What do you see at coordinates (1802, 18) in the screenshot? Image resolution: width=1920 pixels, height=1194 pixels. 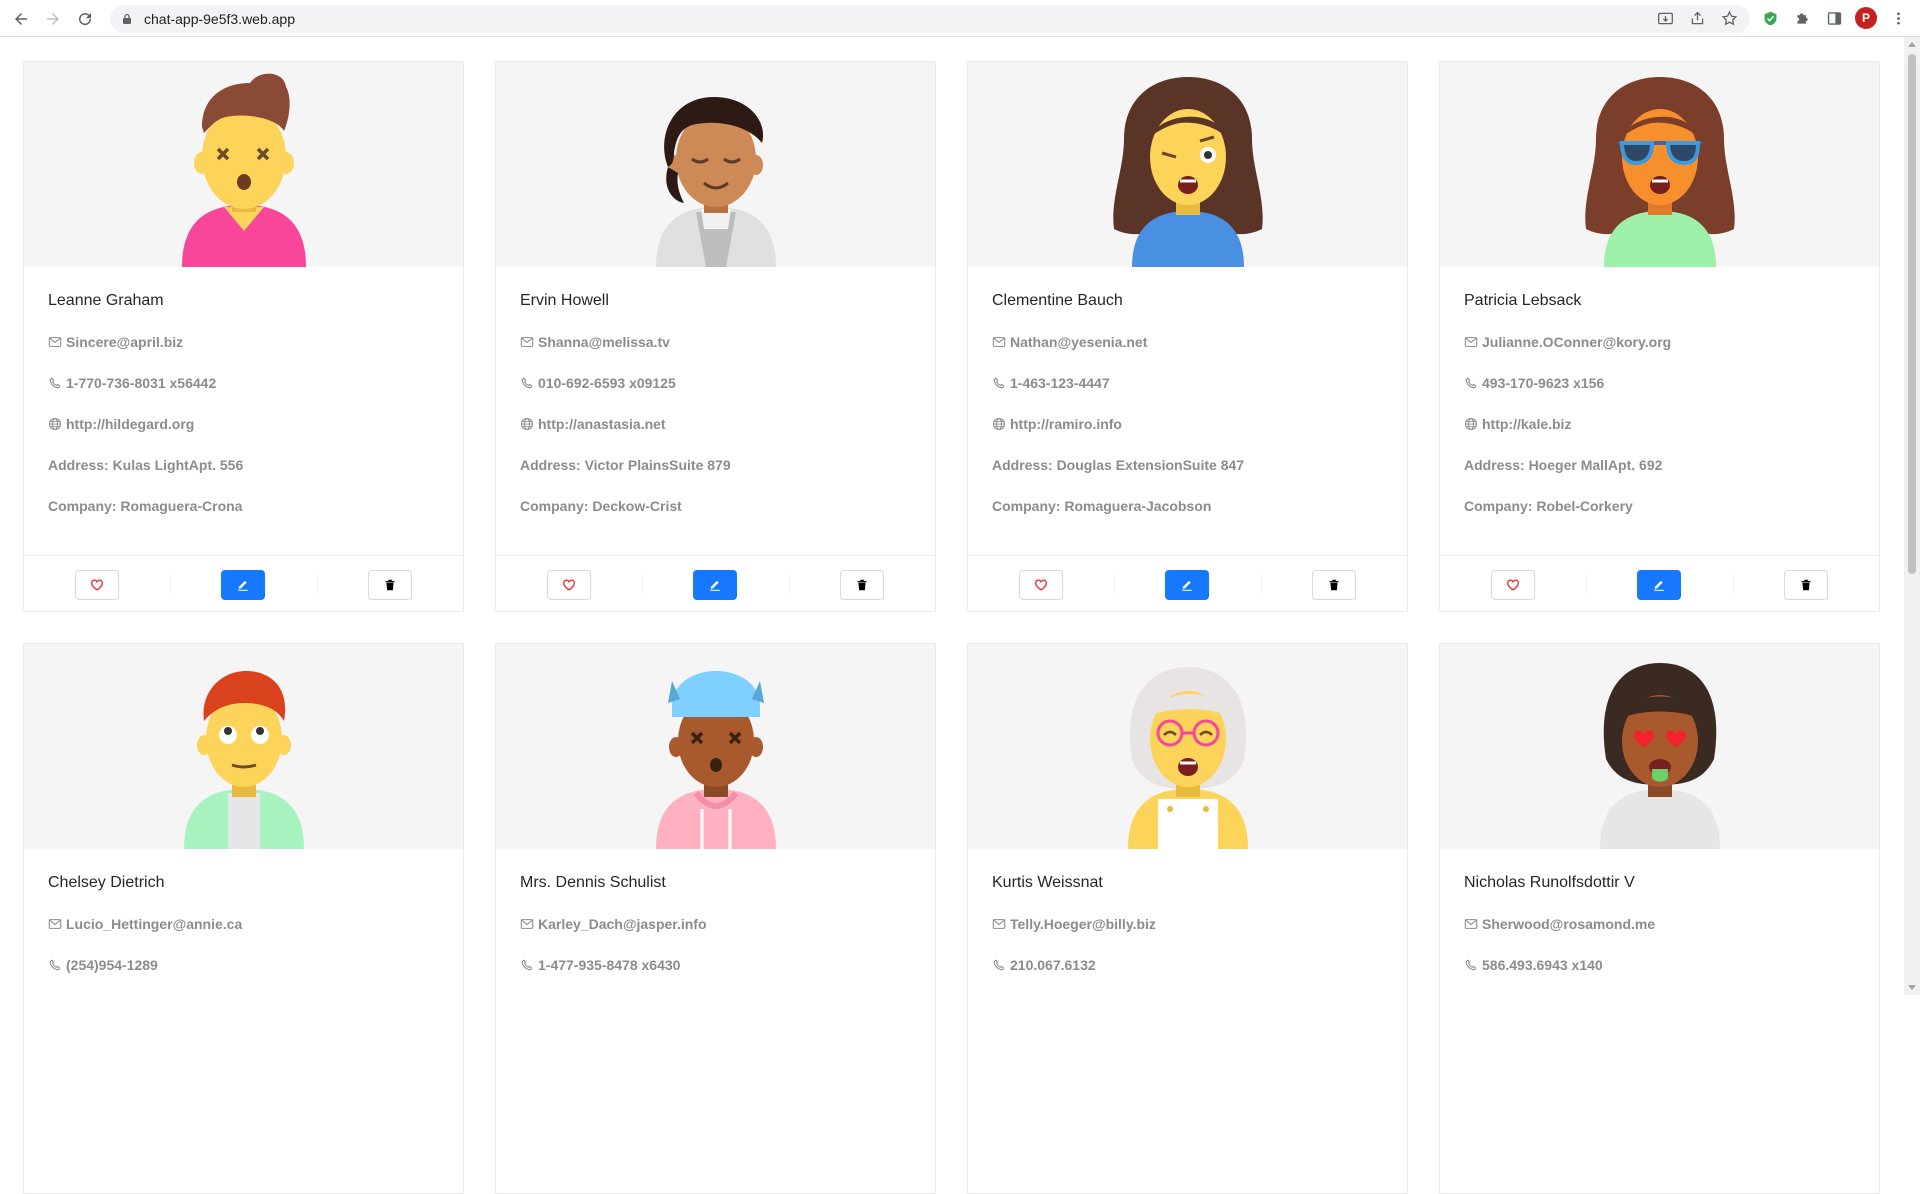 I see `extensions-button` at bounding box center [1802, 18].